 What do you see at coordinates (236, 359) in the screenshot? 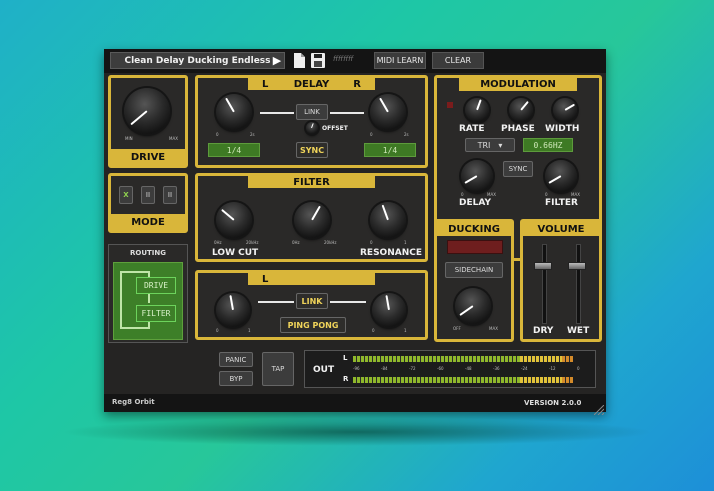
I see `panic-button: PANIC` at bounding box center [236, 359].